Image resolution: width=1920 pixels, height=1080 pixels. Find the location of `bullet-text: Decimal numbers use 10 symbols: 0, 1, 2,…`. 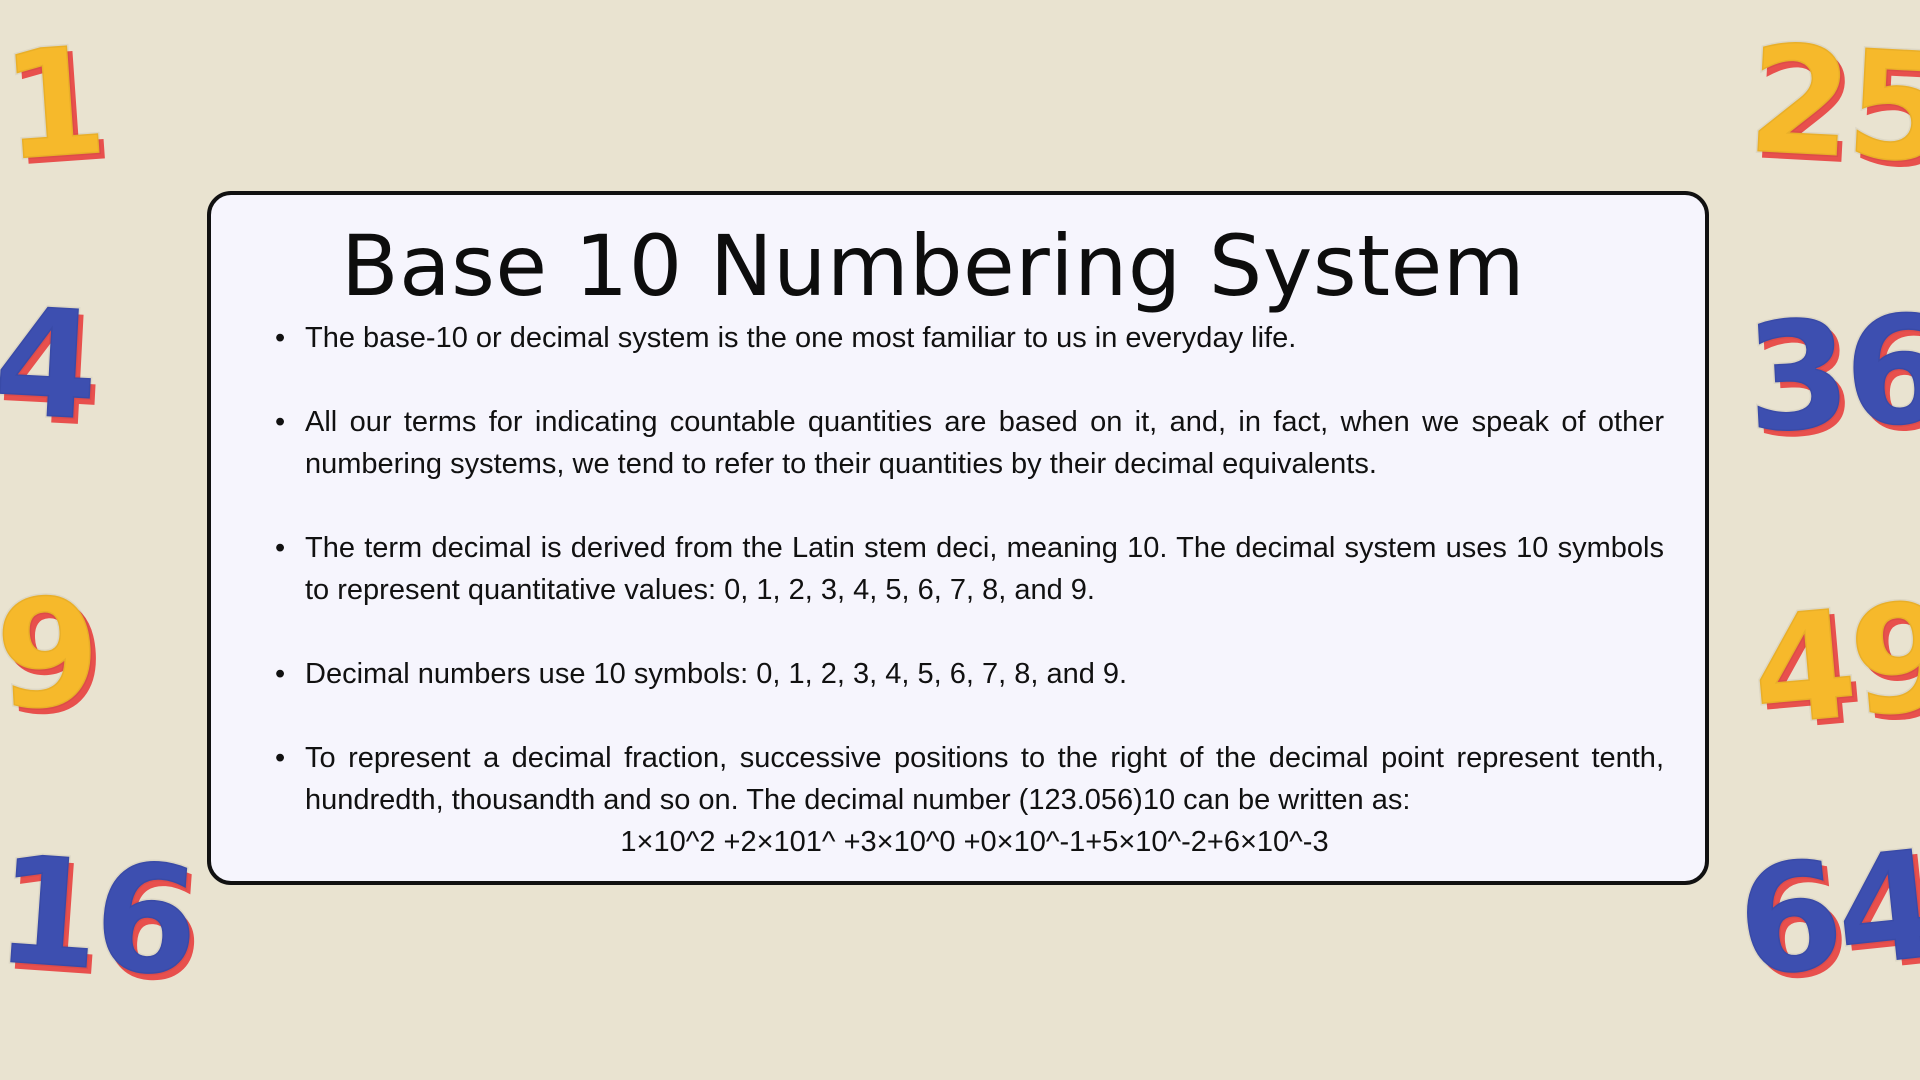

bullet-text: Decimal numbers use 10 symbols: 0, 1, 2,… is located at coordinates (716, 674).